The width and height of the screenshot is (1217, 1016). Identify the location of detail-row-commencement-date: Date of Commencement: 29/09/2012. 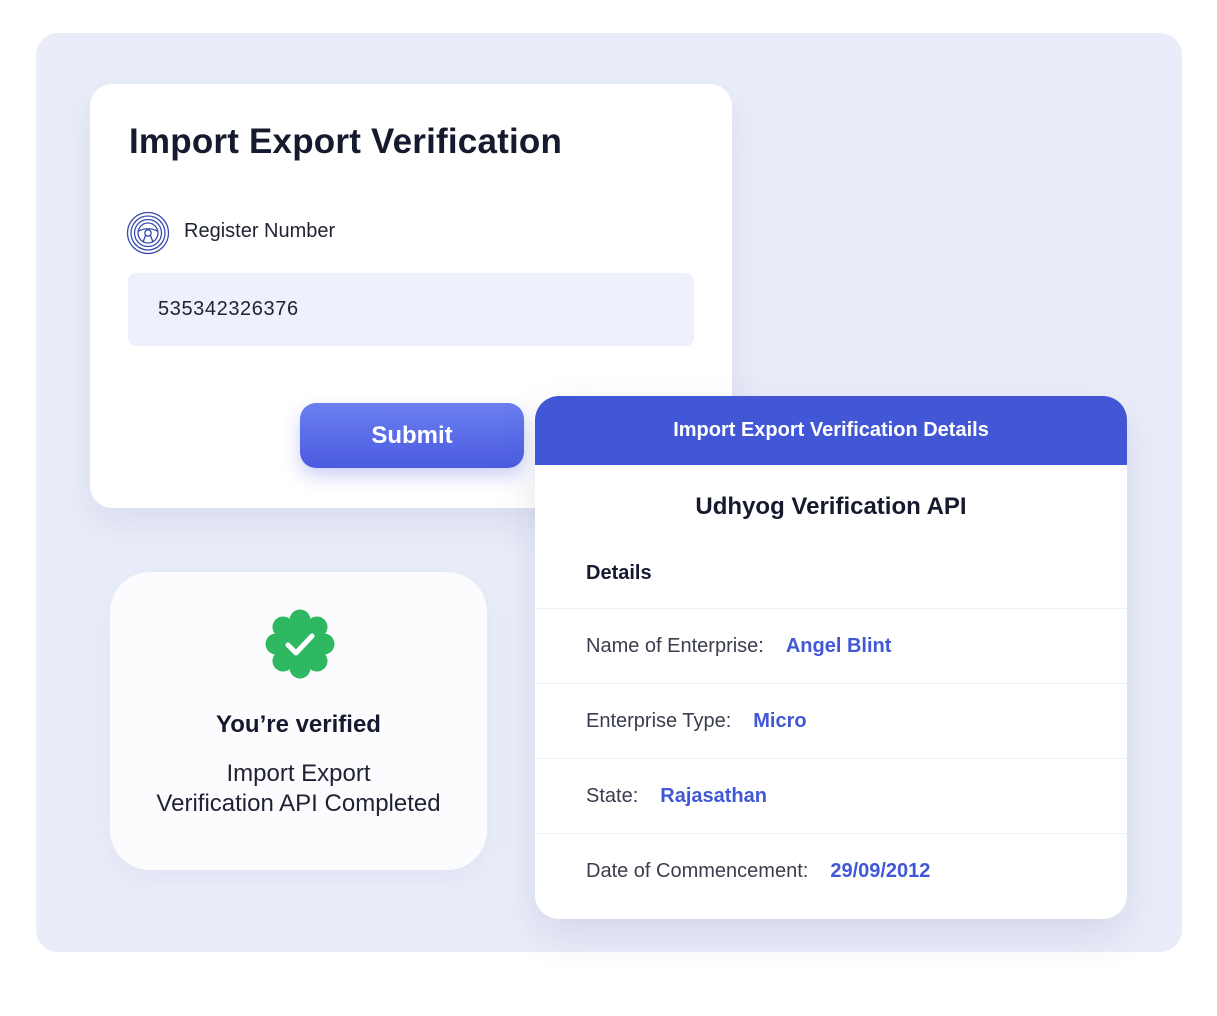
(831, 870).